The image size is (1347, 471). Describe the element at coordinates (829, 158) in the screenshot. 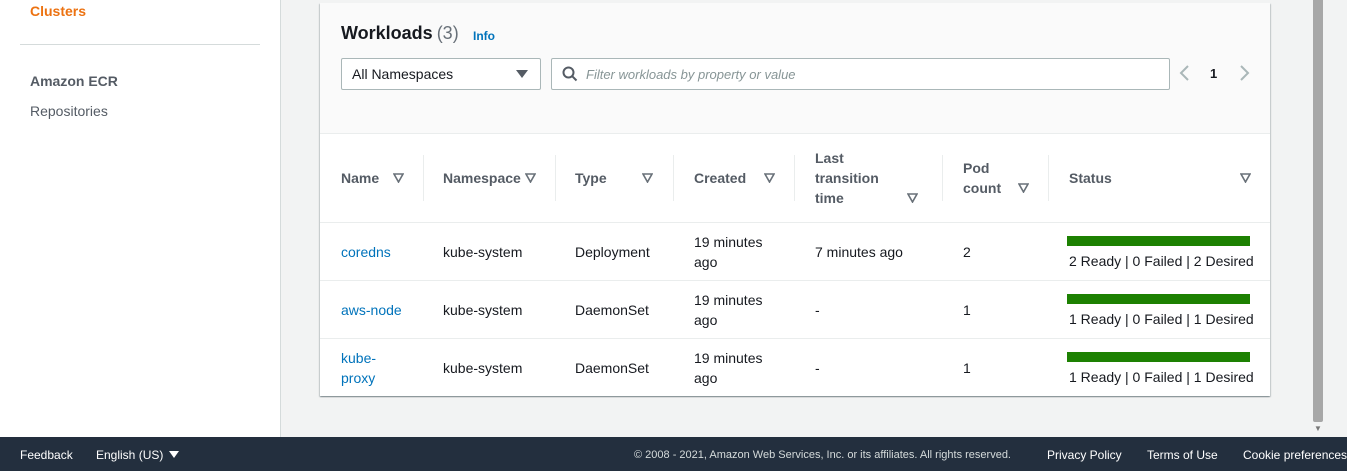

I see `column-label-last-transition-line1: Last` at that location.